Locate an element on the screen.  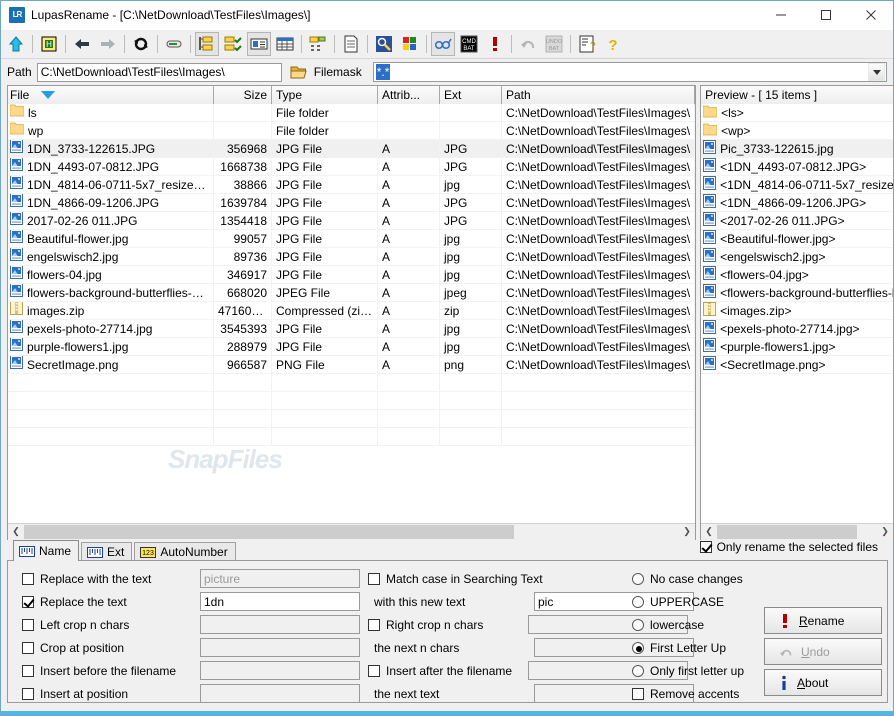
list-item: <pexels-photo-27714.jpg> is located at coordinates (797, 329).